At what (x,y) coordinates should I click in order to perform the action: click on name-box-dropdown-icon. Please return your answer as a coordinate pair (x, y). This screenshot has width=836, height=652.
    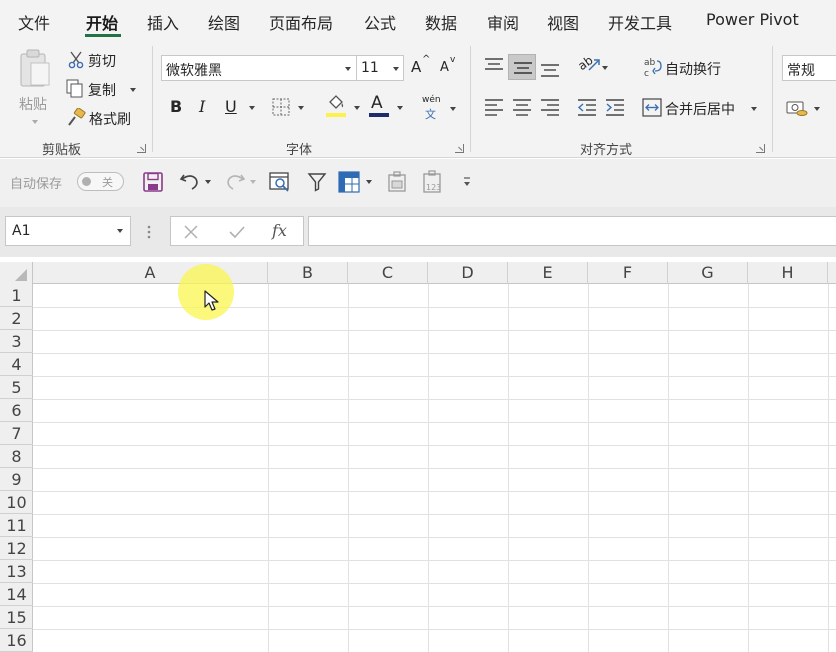
    Looking at the image, I should click on (120, 231).